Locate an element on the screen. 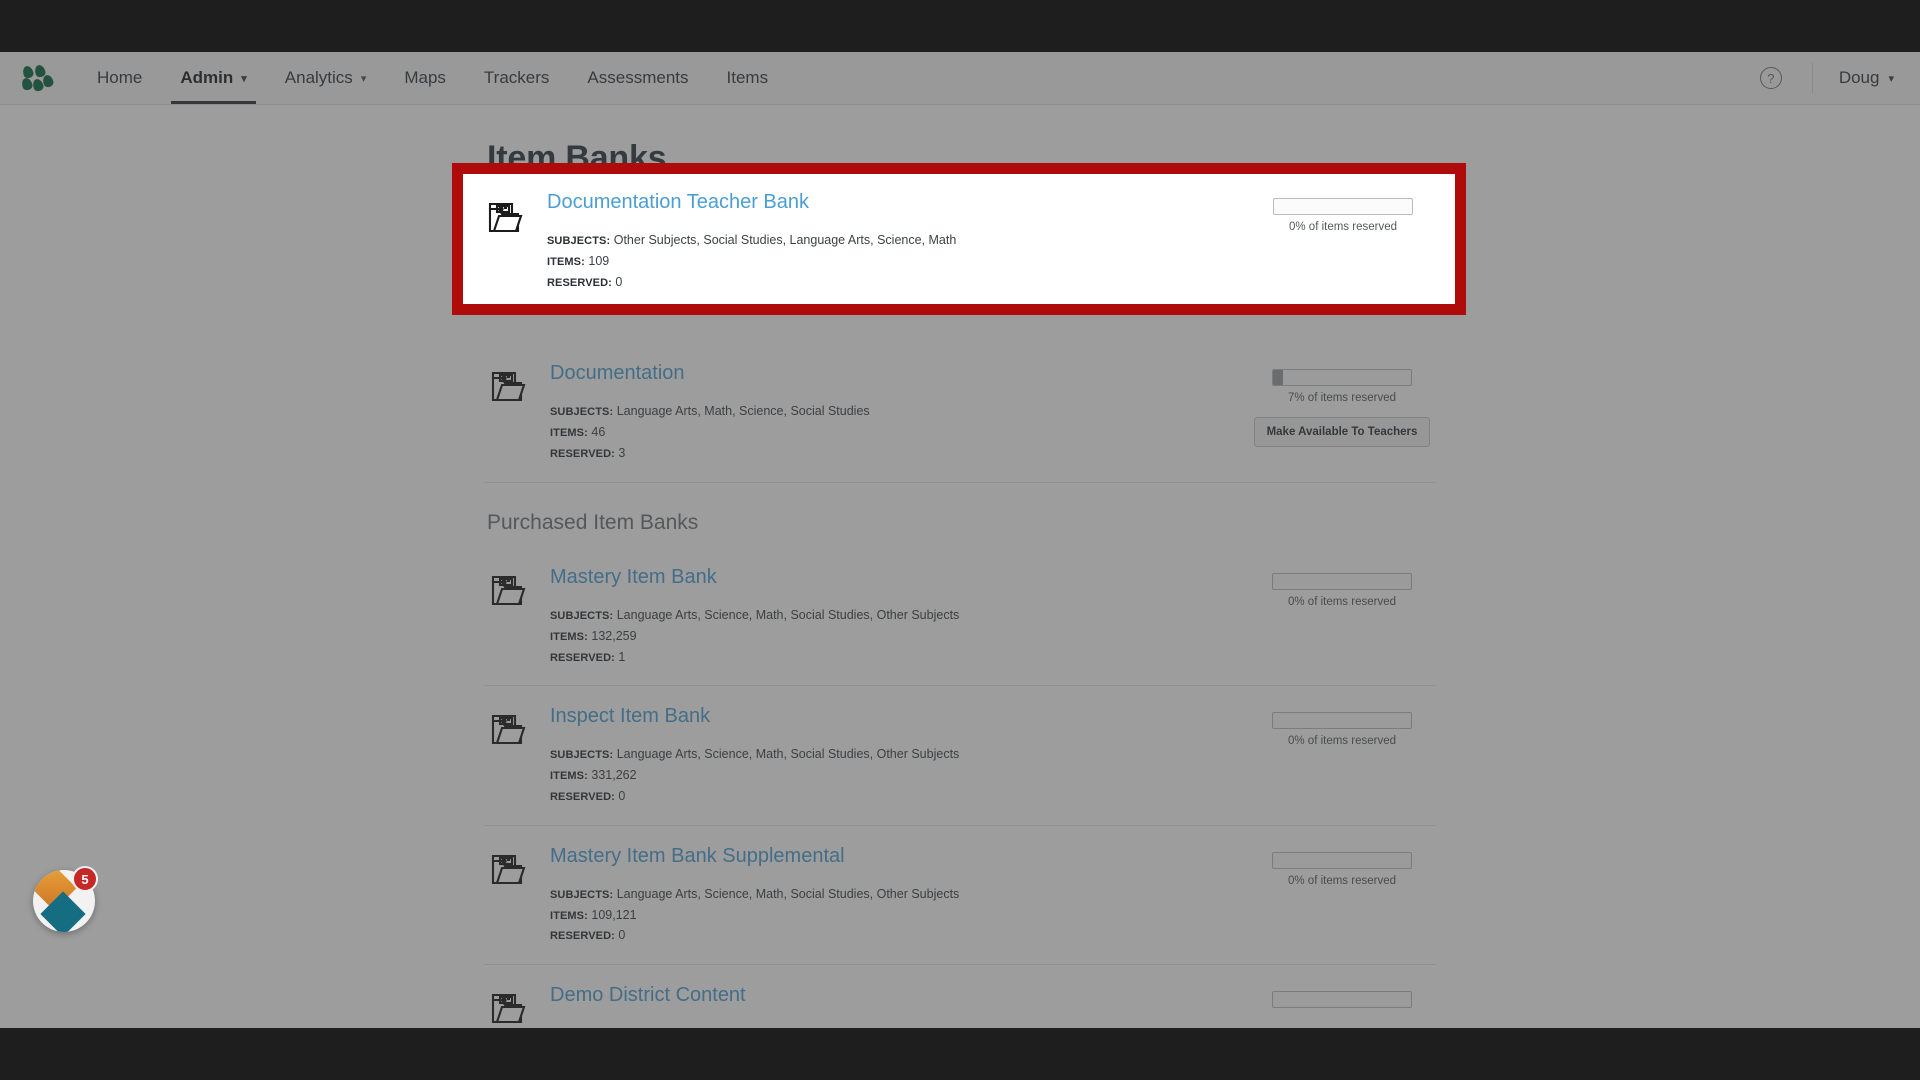  item-bank-items: ITEMS: 109 is located at coordinates (893, 261).